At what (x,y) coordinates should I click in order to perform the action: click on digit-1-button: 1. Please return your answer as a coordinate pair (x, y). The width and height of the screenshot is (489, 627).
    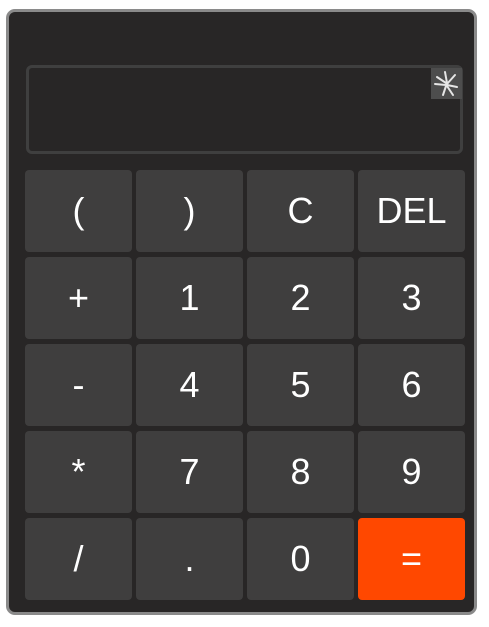
    Looking at the image, I should click on (189, 298).